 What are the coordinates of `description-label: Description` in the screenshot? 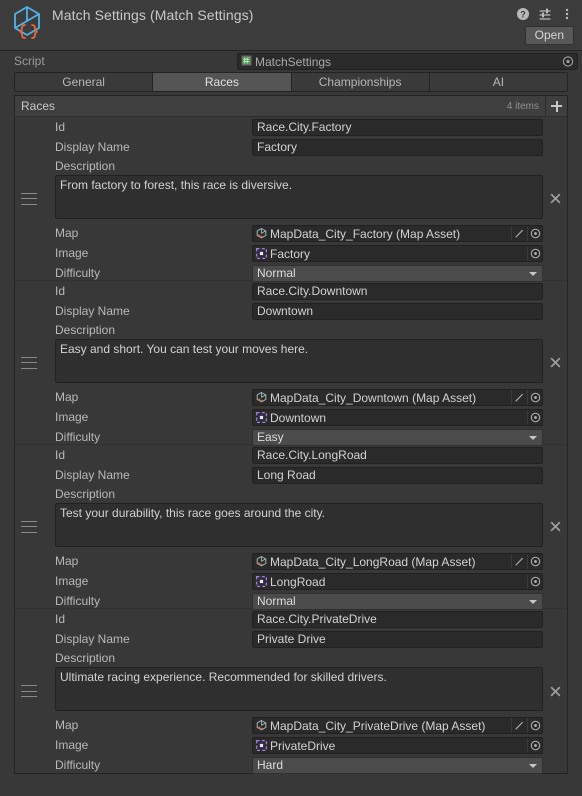 It's located at (85, 494).